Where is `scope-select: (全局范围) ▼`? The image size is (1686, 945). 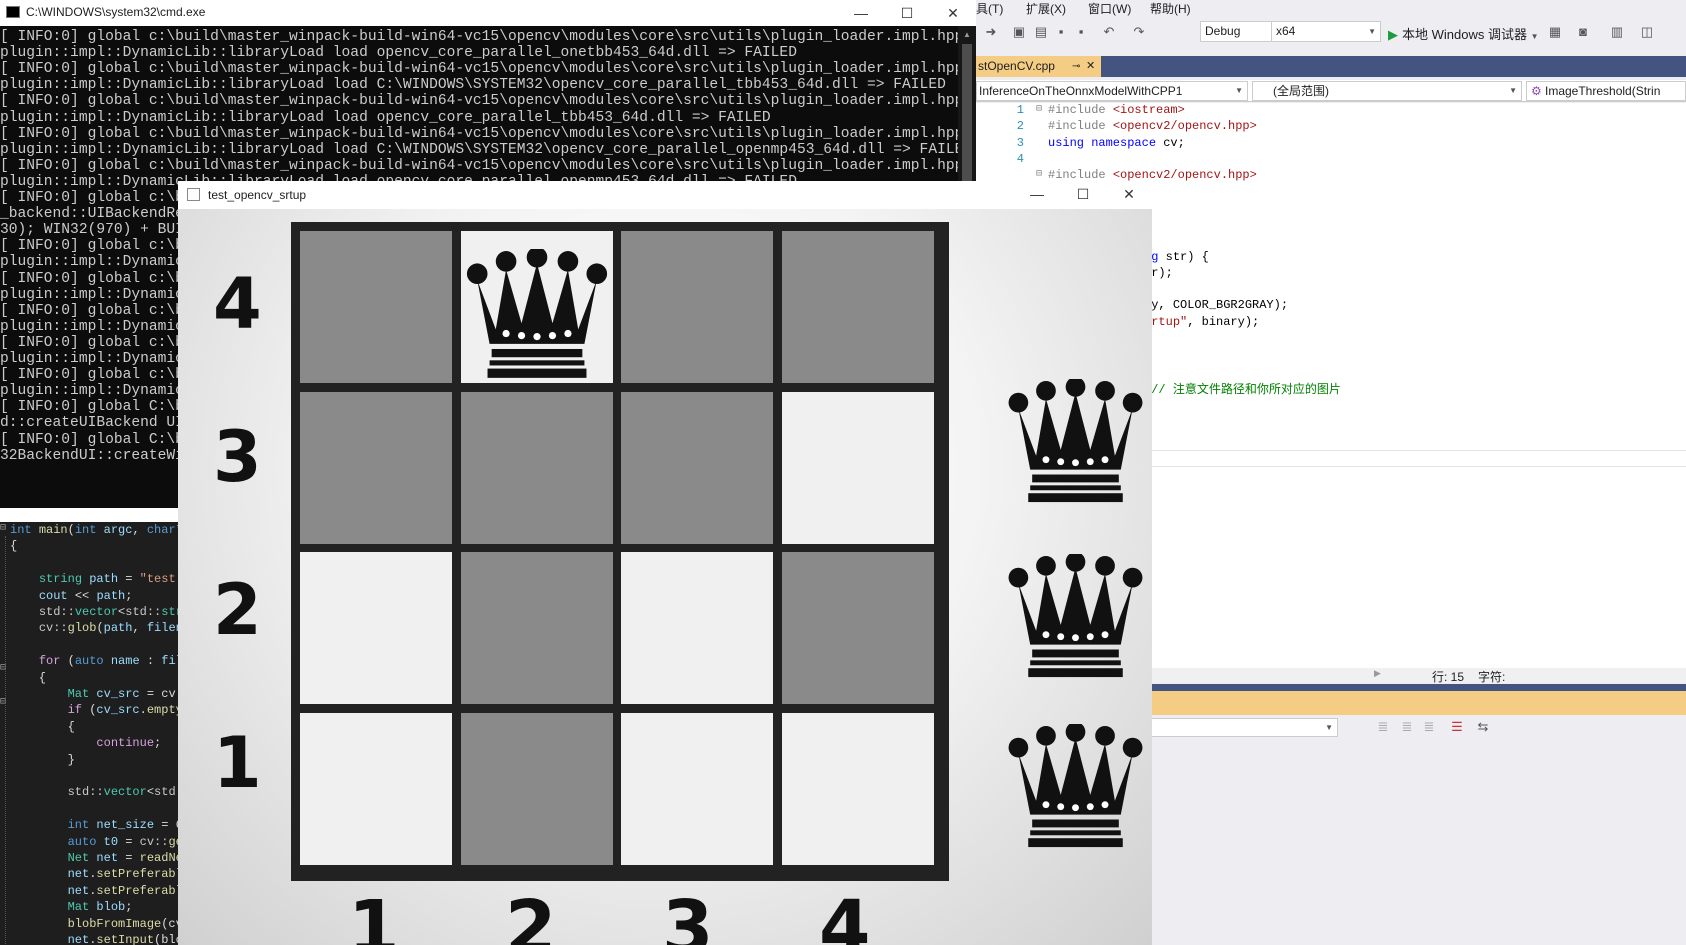 scope-select: (全局范围) ▼ is located at coordinates (1387, 91).